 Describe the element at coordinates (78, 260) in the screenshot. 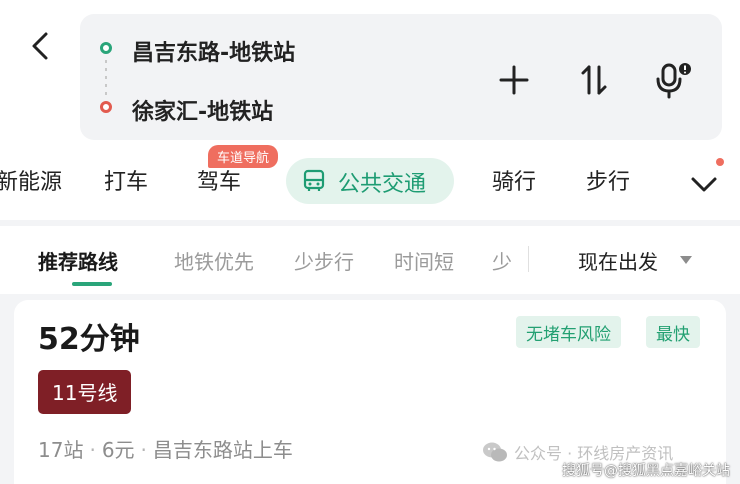

I see `filter-recommended: 推荐路线` at that location.